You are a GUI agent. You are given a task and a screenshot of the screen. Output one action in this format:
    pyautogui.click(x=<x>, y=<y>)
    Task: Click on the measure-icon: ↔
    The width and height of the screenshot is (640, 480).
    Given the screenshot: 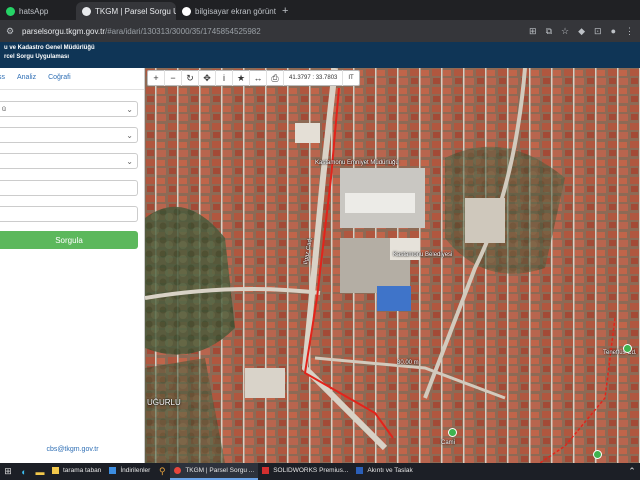 What is the action you would take?
    pyautogui.click(x=258, y=78)
    